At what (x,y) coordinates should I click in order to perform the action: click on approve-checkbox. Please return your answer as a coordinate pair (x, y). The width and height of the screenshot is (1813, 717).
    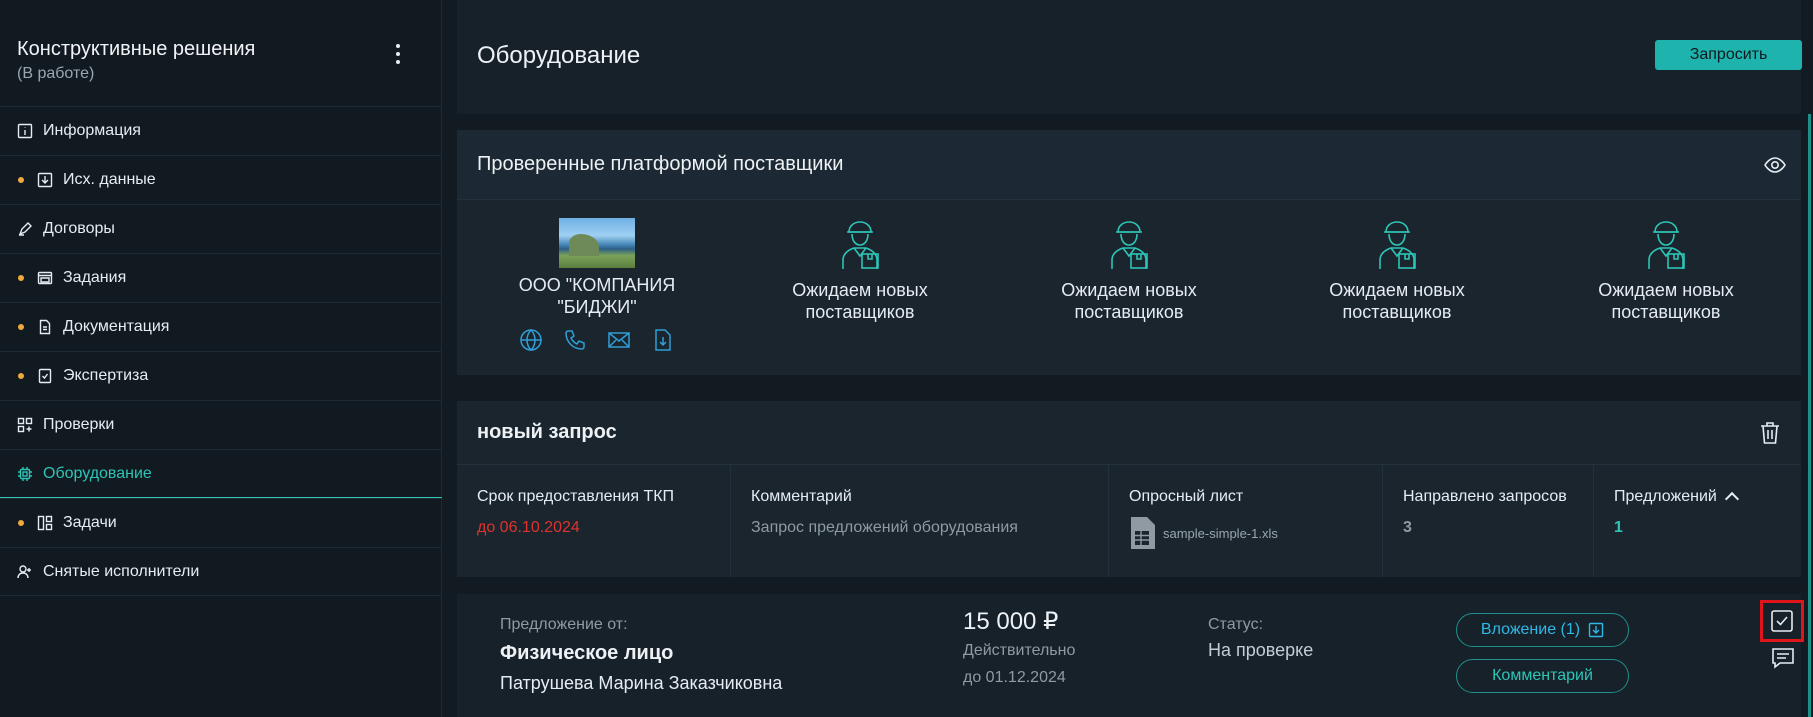
    Looking at the image, I should click on (1782, 621).